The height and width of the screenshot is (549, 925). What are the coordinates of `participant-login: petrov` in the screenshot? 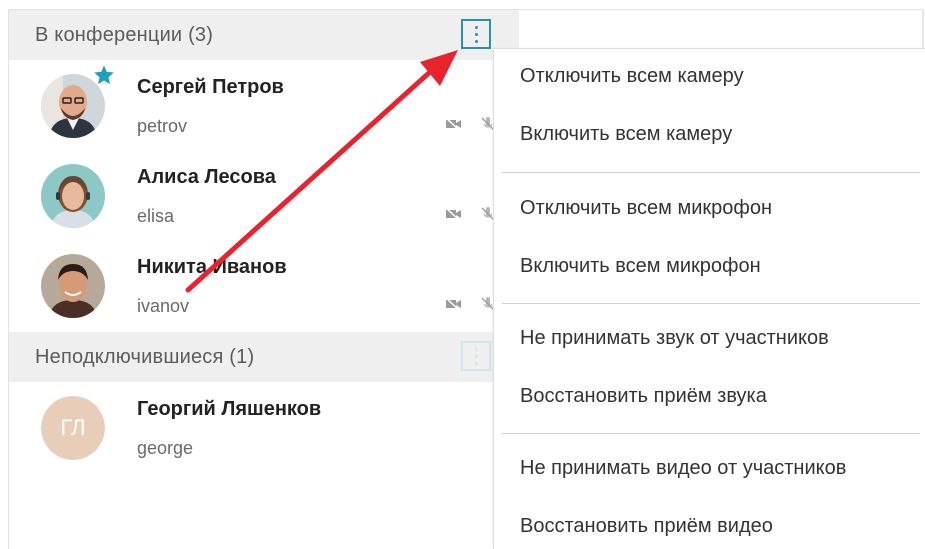 It's located at (162, 126).